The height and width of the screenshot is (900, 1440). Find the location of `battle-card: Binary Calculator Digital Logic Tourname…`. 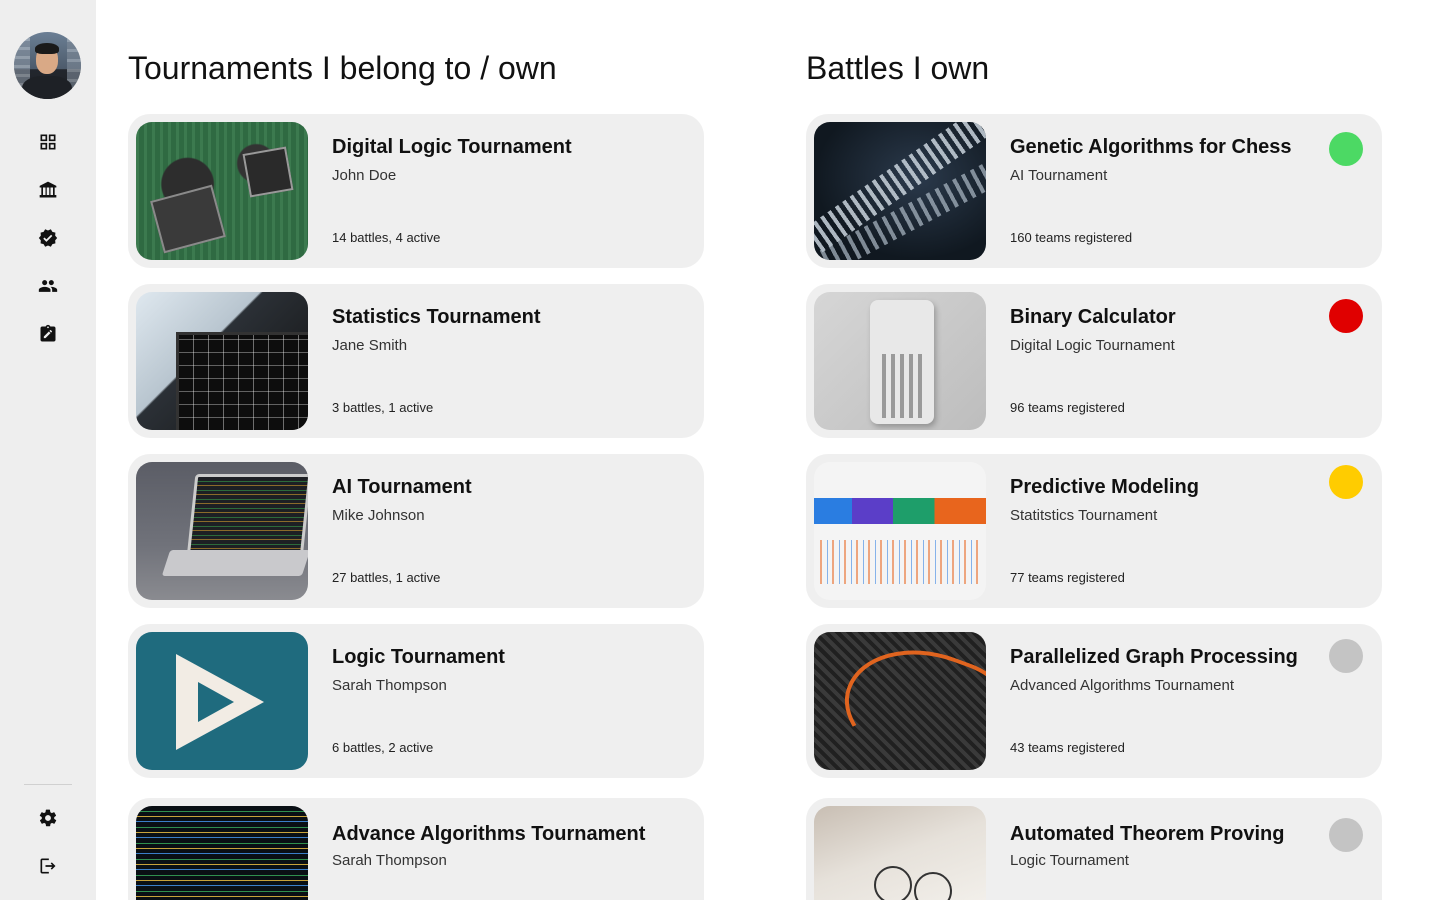

battle-card: Binary Calculator Digital Logic Tourname… is located at coordinates (1094, 361).